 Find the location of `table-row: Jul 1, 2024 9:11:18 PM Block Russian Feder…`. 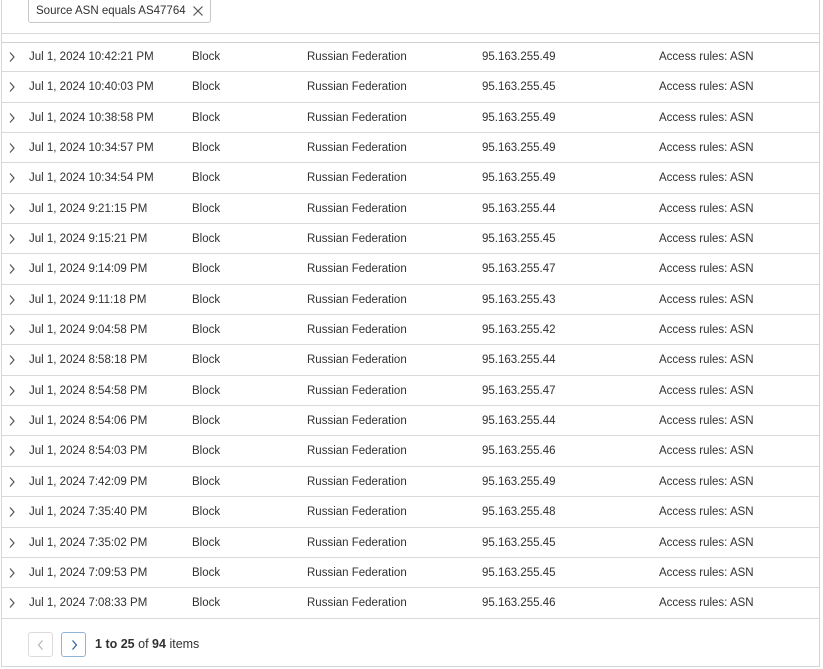

table-row: Jul 1, 2024 9:11:18 PM Block Russian Feder… is located at coordinates (410, 300).